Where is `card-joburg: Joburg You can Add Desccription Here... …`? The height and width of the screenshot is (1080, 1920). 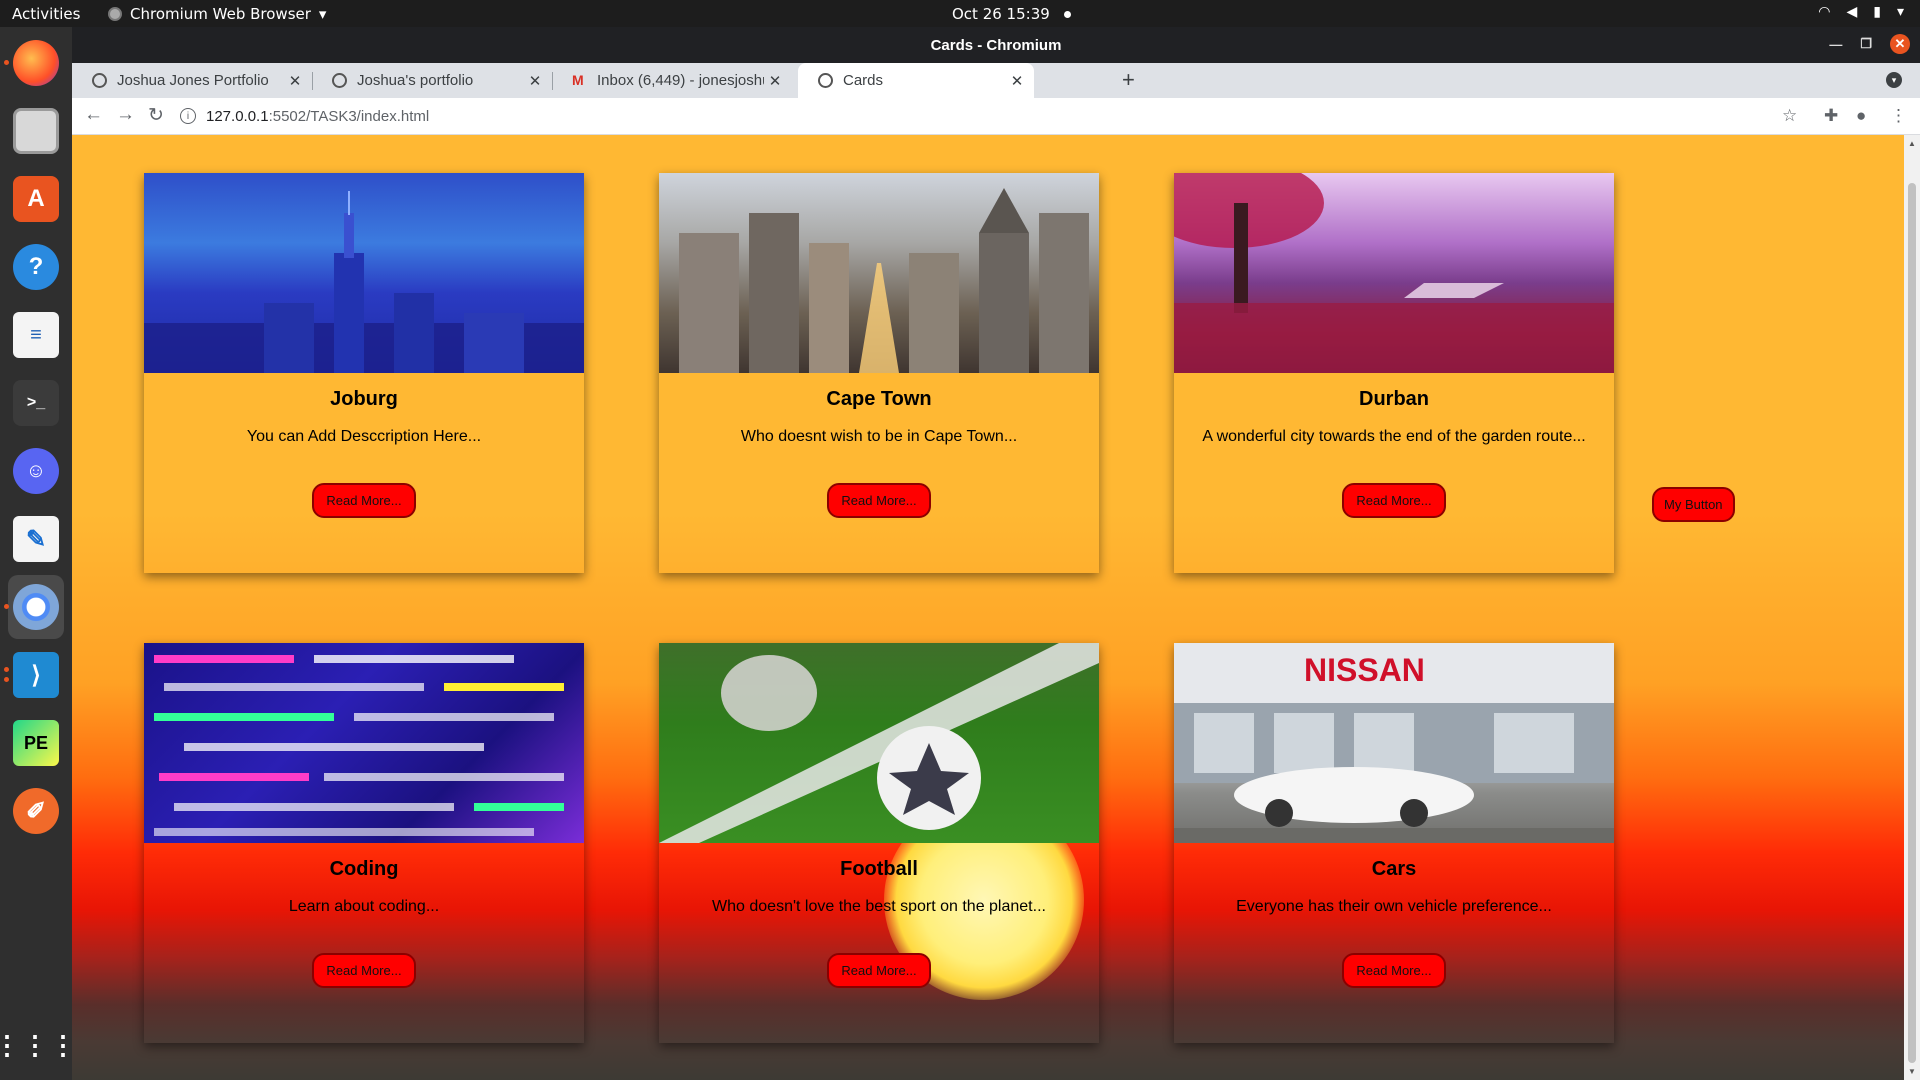
card-joburg: Joburg You can Add Desccription Here... … is located at coordinates (364, 373).